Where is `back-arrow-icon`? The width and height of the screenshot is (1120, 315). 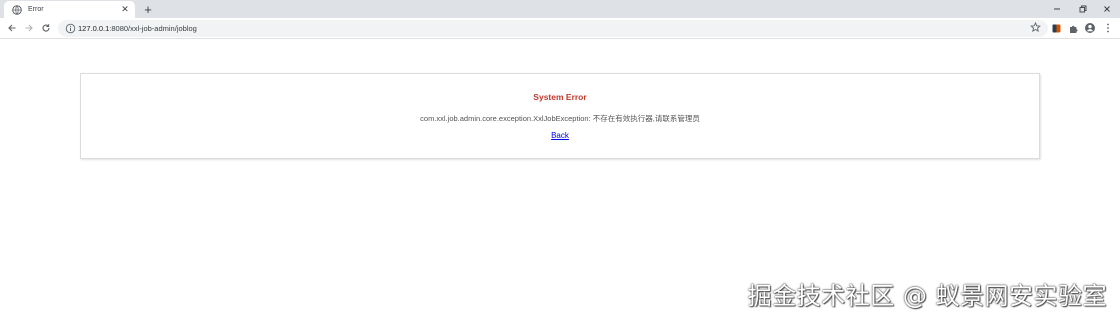 back-arrow-icon is located at coordinates (12, 28).